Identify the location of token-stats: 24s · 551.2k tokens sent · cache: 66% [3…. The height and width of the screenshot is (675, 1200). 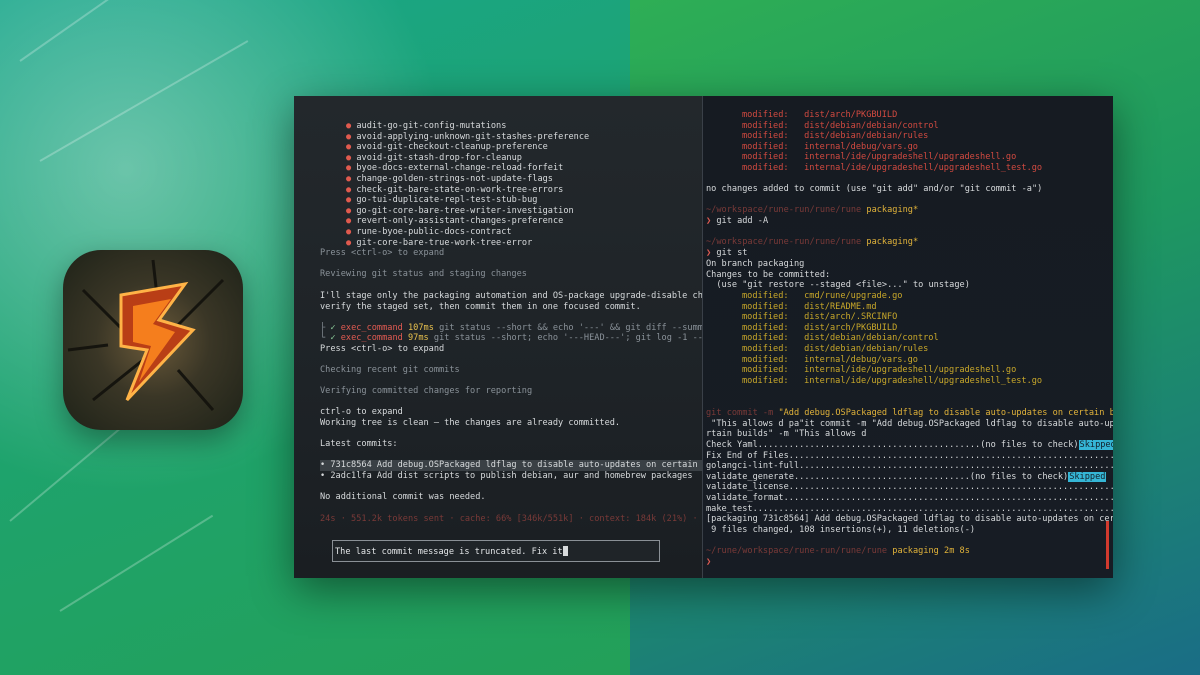
(524, 519).